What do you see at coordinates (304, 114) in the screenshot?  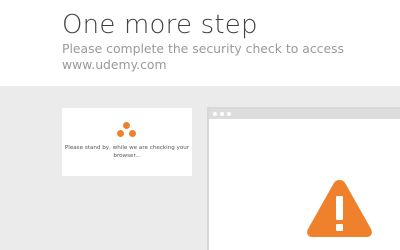 I see `browser-titlebar` at bounding box center [304, 114].